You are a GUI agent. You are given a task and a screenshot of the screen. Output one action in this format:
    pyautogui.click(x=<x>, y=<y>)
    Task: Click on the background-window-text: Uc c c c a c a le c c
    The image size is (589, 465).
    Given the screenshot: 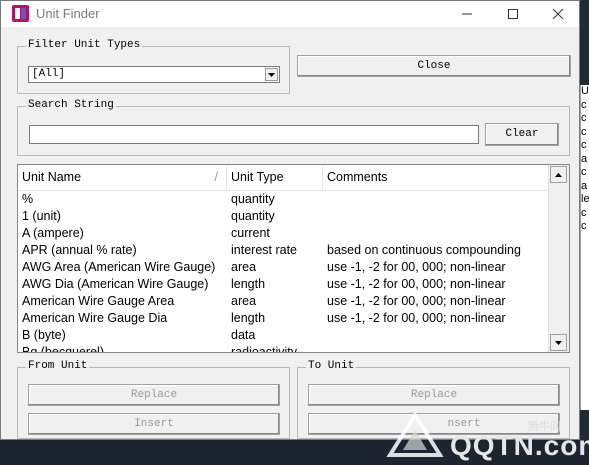 What is the action you would take?
    pyautogui.click(x=585, y=159)
    